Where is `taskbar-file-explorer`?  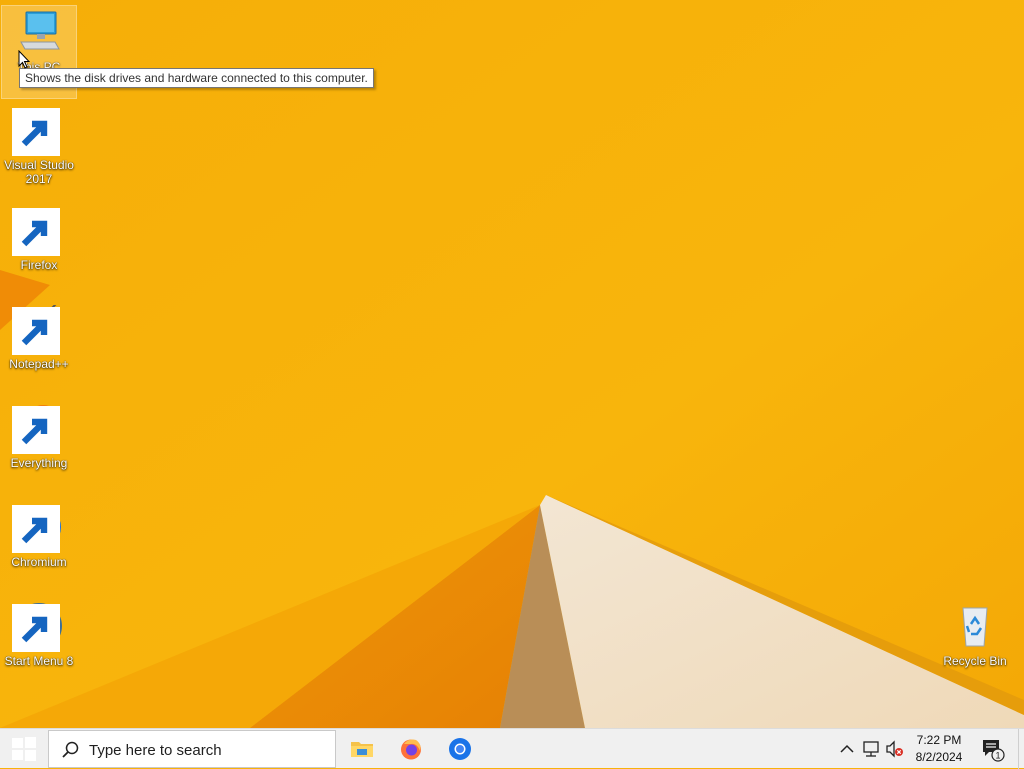 taskbar-file-explorer is located at coordinates (362, 749).